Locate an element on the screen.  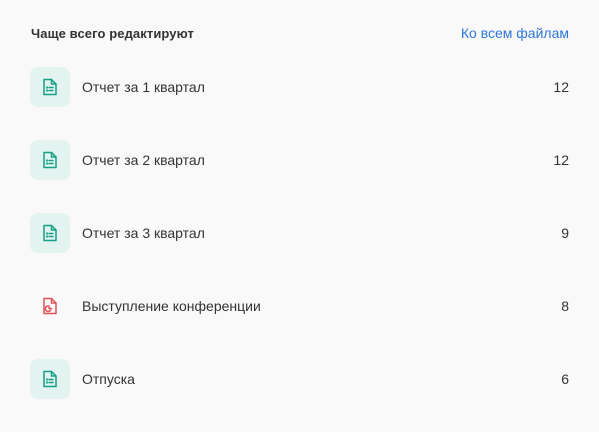
all-files-link: Ко всем файлам is located at coordinates (515, 33).